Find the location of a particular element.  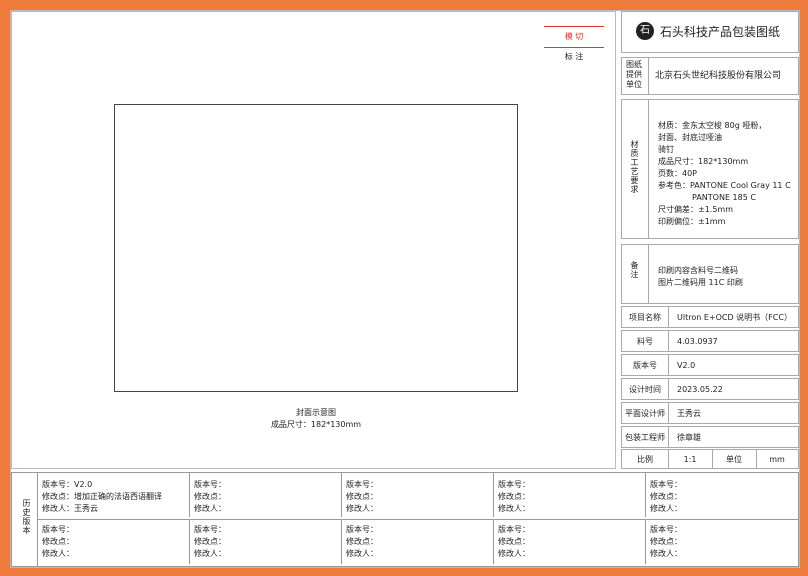

info-value: Ultron E+OCD 说明书（FCC） is located at coordinates (734, 317).